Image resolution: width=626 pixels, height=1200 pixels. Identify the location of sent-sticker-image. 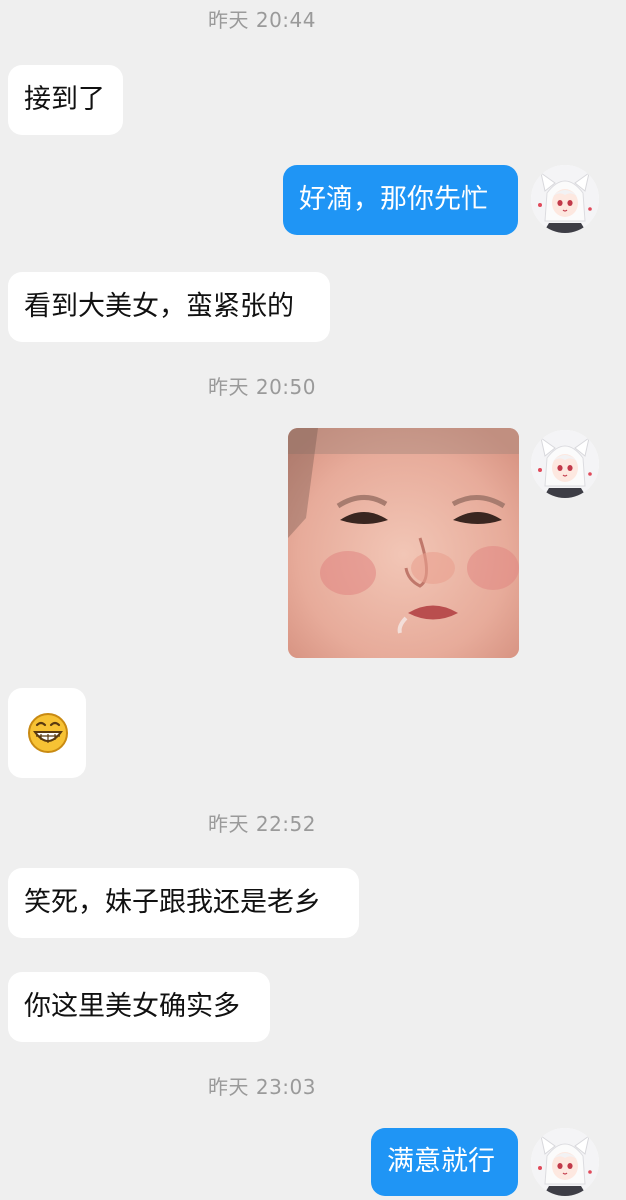
(403, 543).